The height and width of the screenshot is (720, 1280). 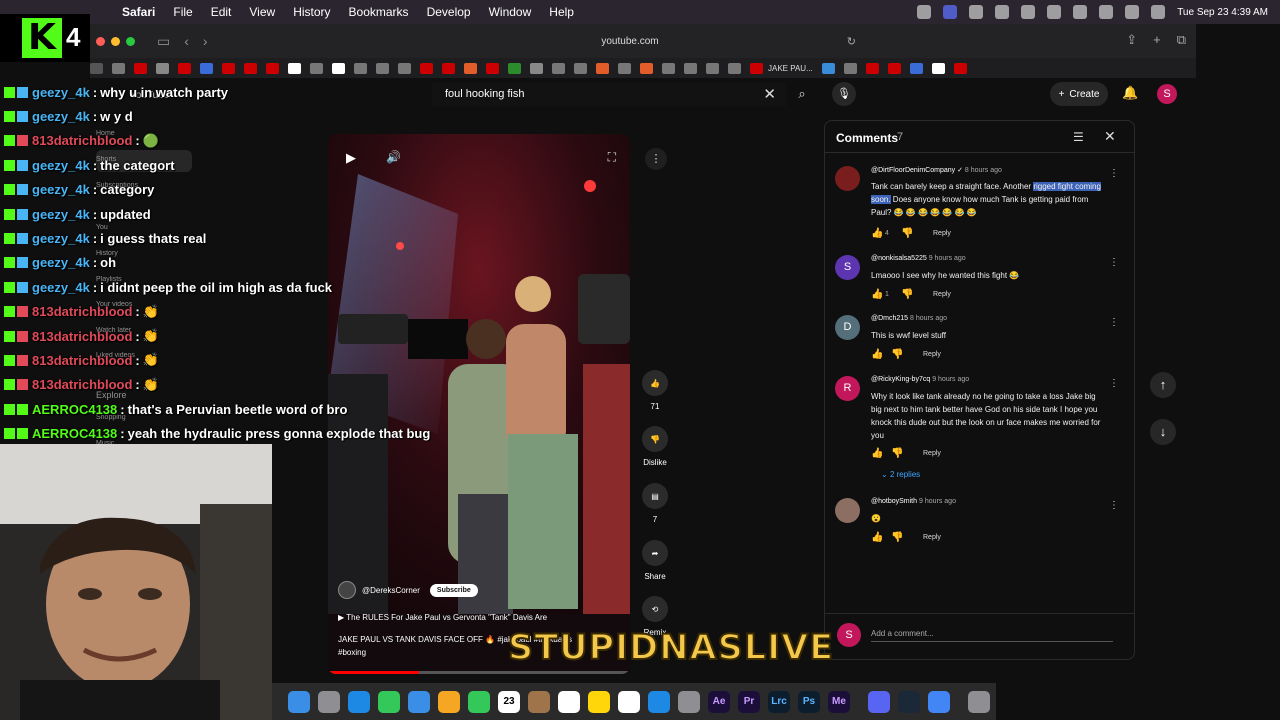 What do you see at coordinates (655, 503) in the screenshot?
I see `comments-button: ▤ 7` at bounding box center [655, 503].